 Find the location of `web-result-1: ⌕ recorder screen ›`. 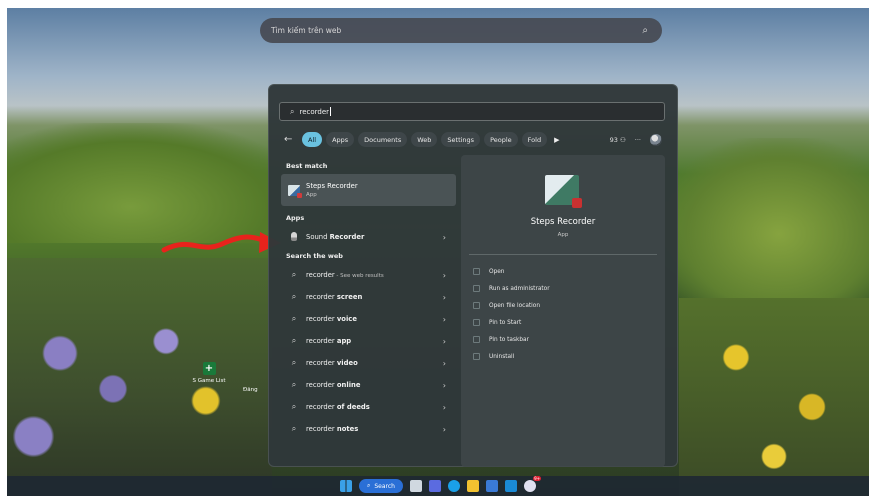

web-result-1: ⌕ recorder screen › is located at coordinates (368, 297).